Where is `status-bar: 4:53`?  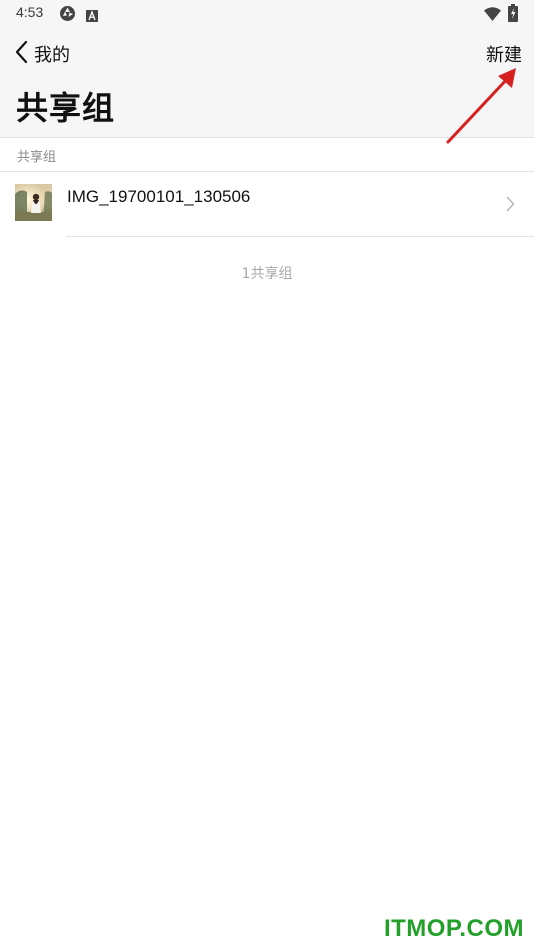 status-bar: 4:53 is located at coordinates (267, 13).